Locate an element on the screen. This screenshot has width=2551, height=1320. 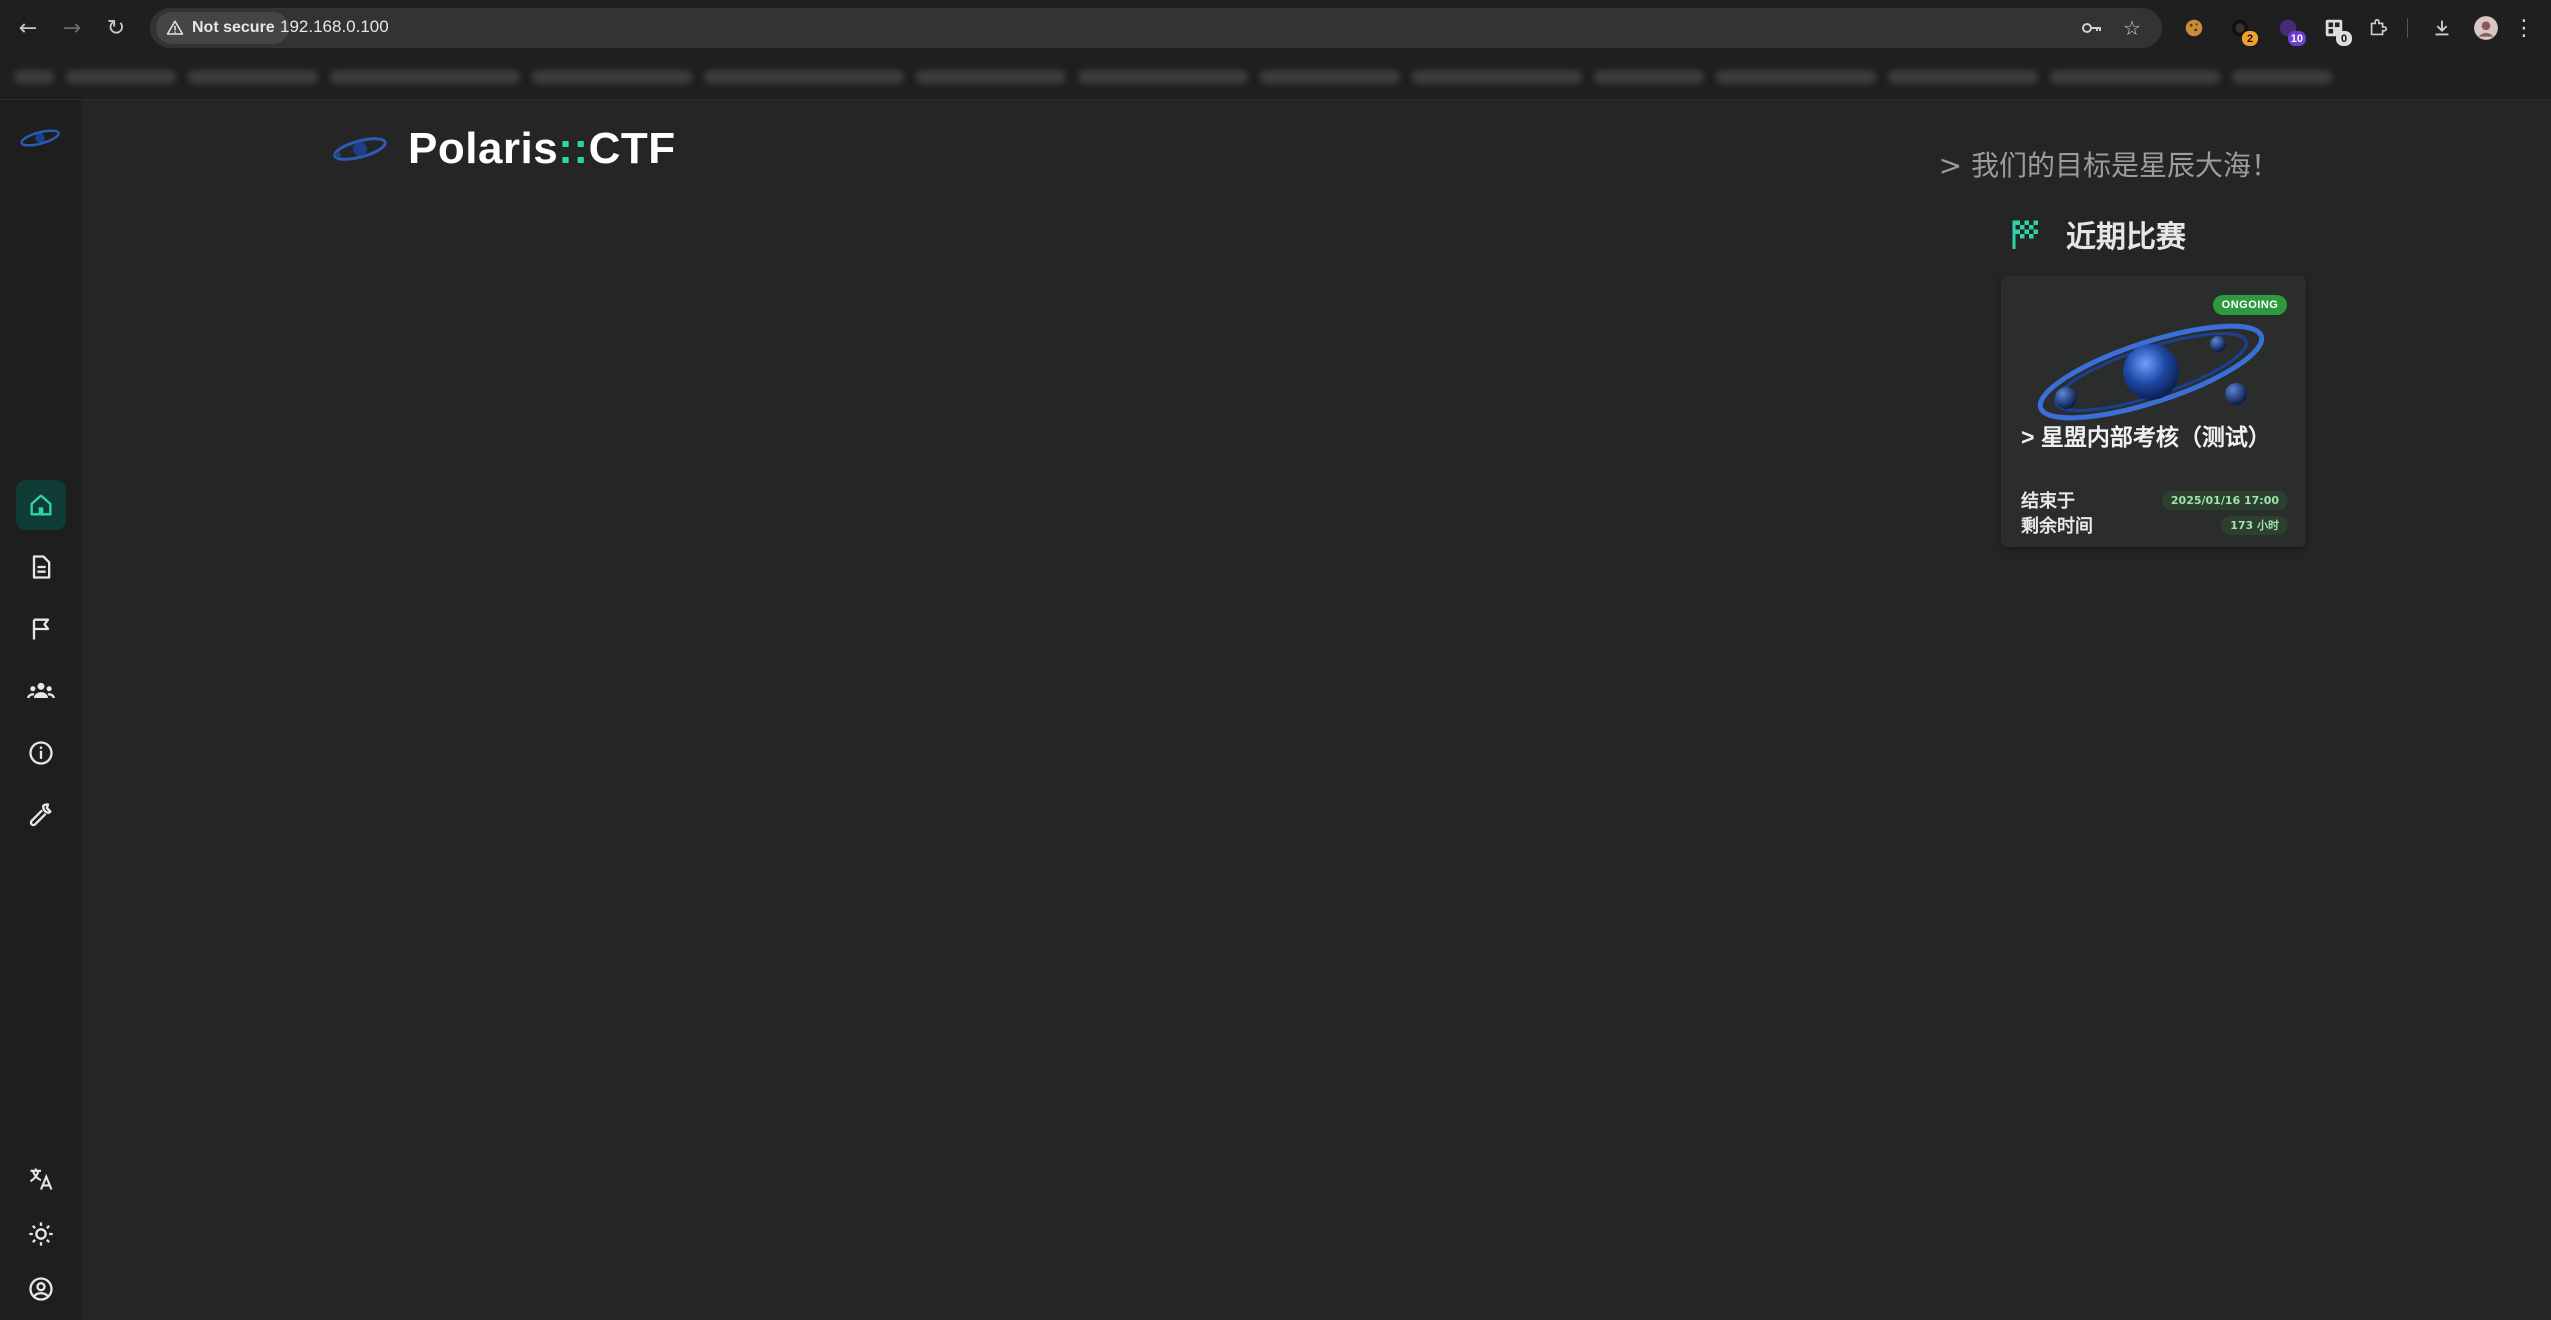
info-icon is located at coordinates (41, 753).